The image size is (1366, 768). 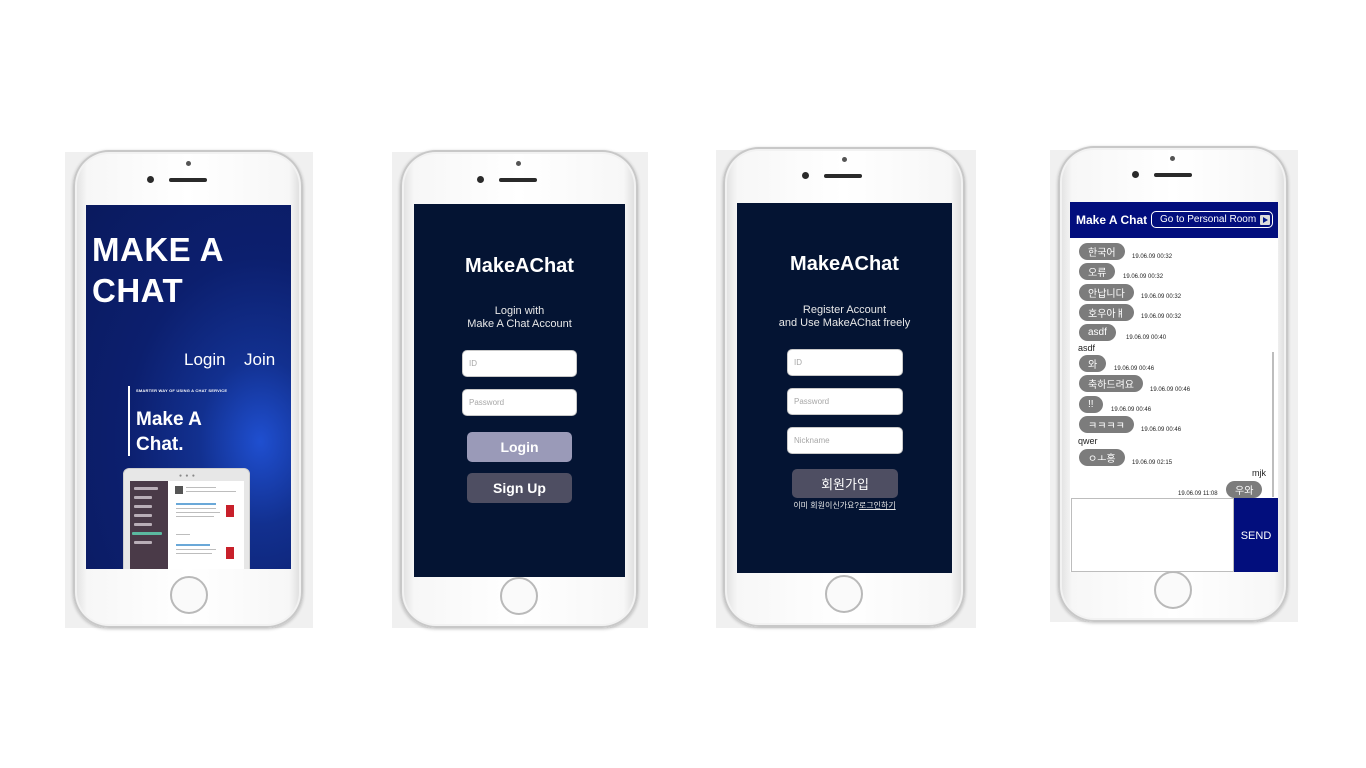 What do you see at coordinates (169, 419) in the screenshot?
I see `tagline-line1: Make A` at bounding box center [169, 419].